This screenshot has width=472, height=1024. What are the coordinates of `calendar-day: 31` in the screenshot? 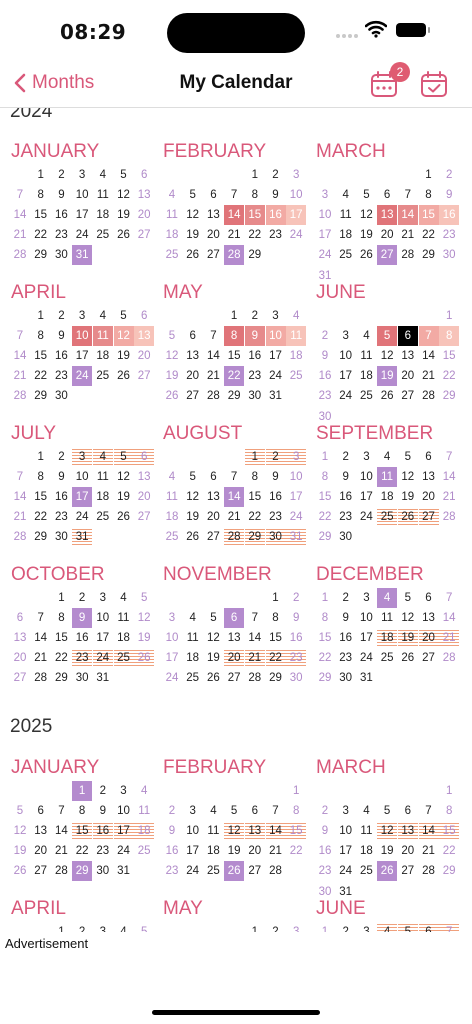 It's located at (82, 255).